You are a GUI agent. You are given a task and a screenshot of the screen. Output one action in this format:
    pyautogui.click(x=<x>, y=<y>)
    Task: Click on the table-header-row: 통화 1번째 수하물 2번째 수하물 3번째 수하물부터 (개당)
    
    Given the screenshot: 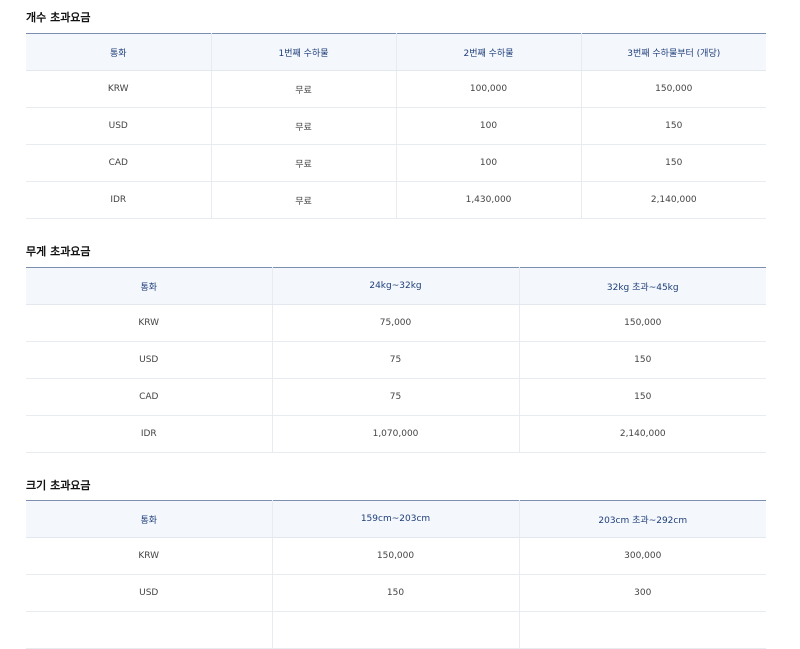 What is the action you would take?
    pyautogui.click(x=396, y=52)
    